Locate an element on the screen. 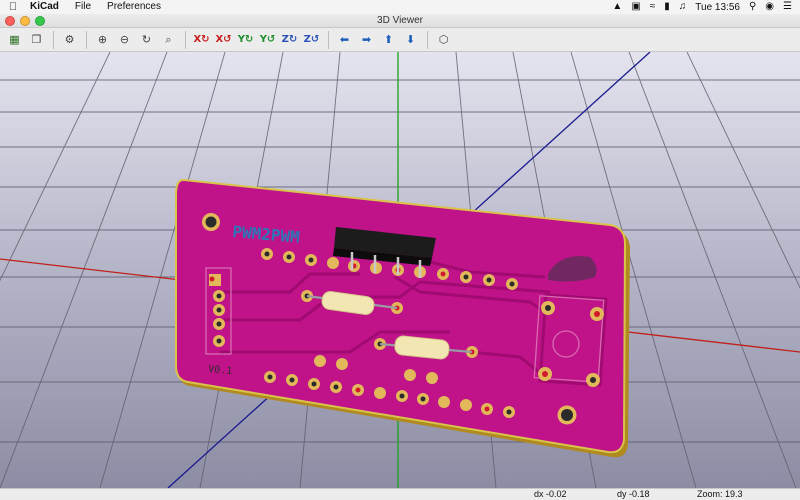 This screenshot has width=800, height=500. rotate-x-cw-icon: X↻ is located at coordinates (201, 40).